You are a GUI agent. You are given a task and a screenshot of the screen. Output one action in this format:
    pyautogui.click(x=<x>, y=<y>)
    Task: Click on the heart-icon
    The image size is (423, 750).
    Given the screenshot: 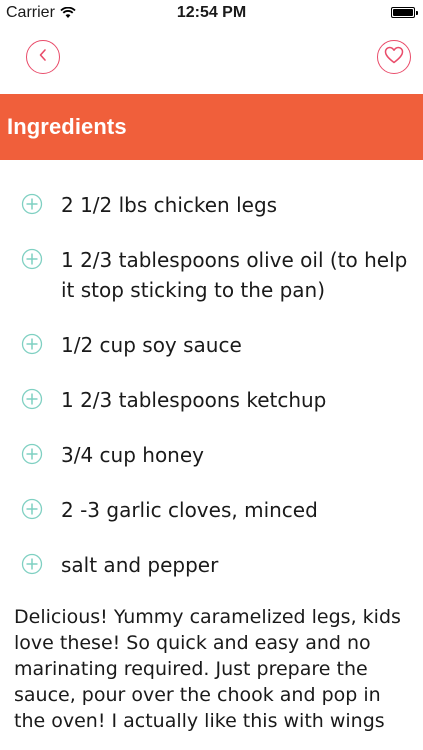 What is the action you would take?
    pyautogui.click(x=394, y=57)
    